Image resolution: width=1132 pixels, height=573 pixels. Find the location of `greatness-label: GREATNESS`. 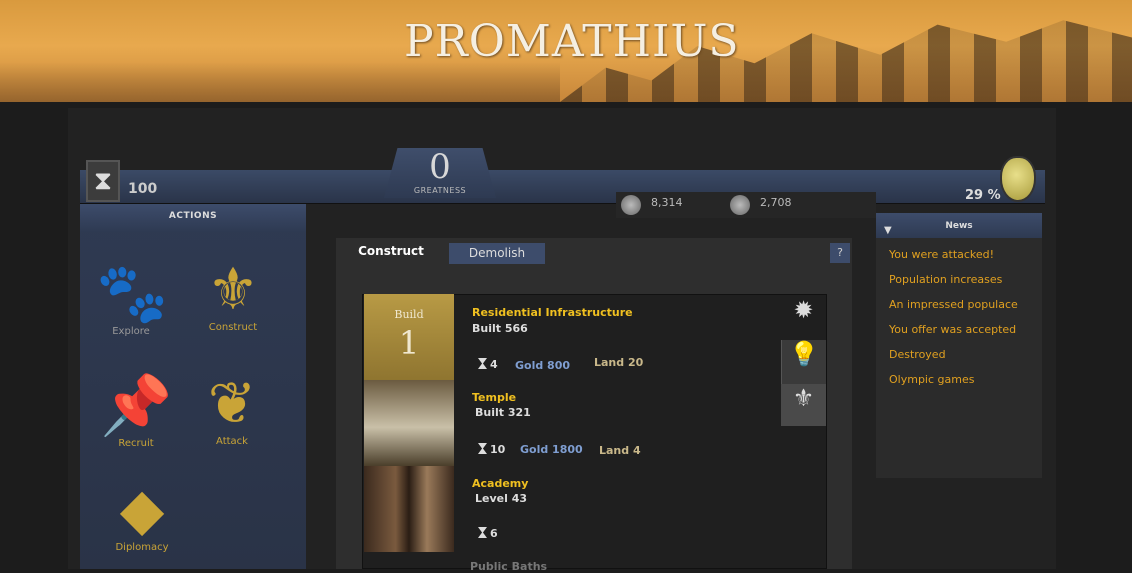

greatness-label: GREATNESS is located at coordinates (440, 190).